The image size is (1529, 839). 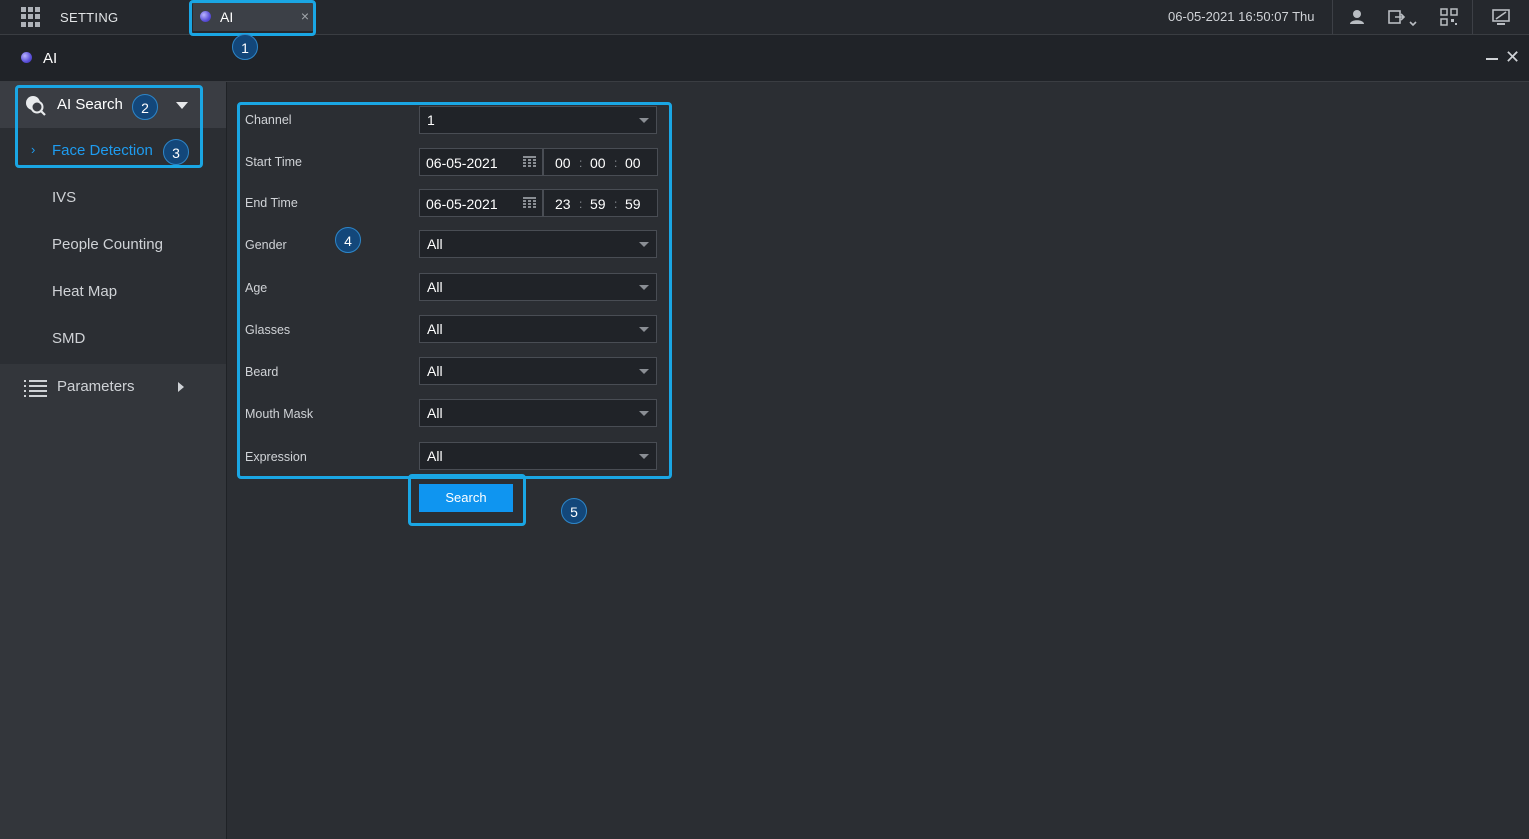 I want to click on annotation-marker-5: 5, so click(x=574, y=511).